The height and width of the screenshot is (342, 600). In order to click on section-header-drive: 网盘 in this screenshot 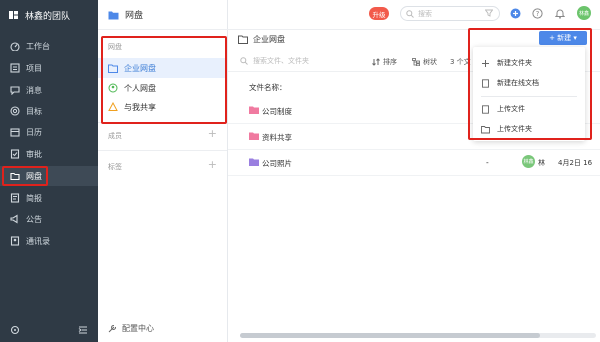, I will do `click(115, 47)`.